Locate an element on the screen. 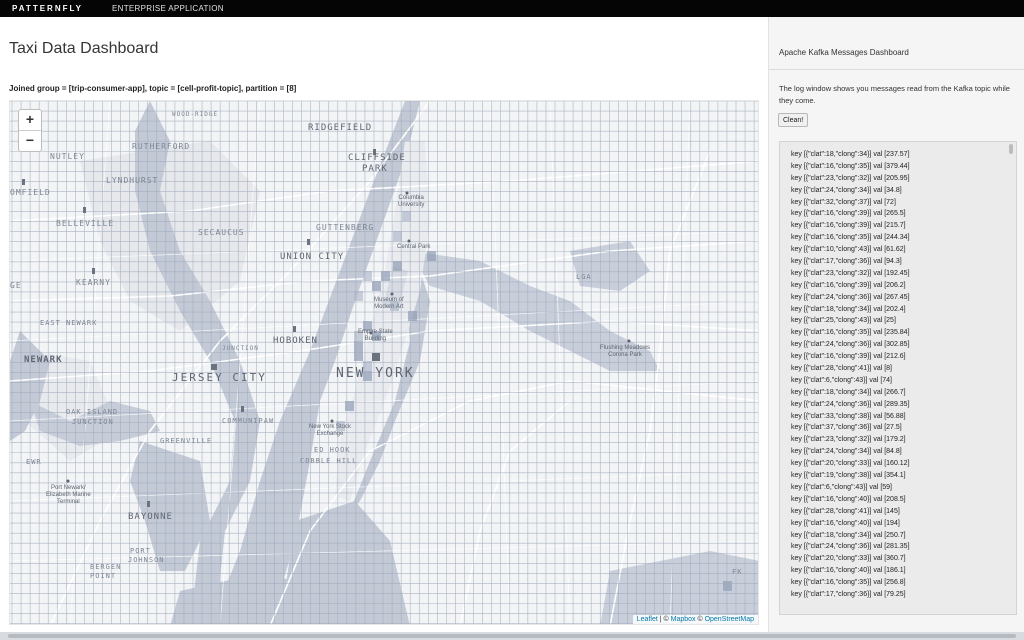  poi-empire: Empire State Building is located at coordinates (375, 335).